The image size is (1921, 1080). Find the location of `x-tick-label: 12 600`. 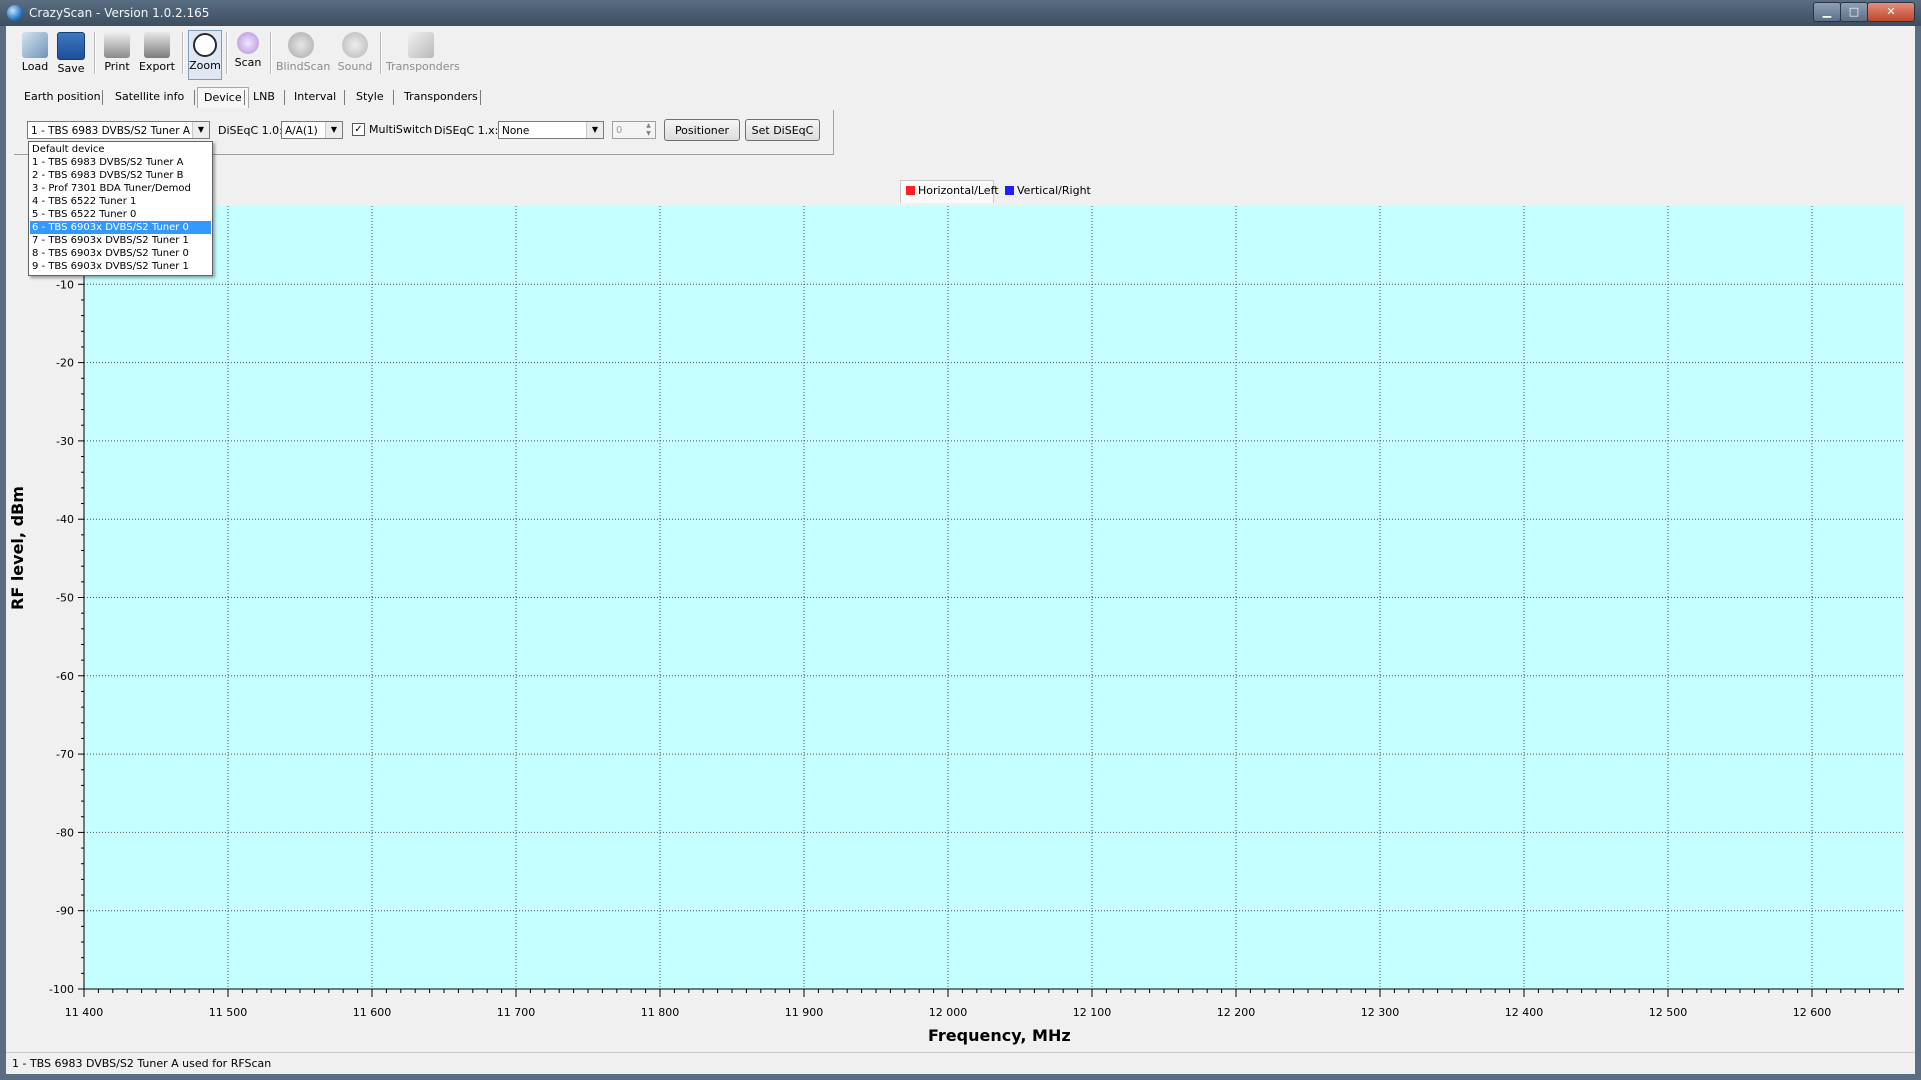

x-tick-label: 12 600 is located at coordinates (1812, 1012).